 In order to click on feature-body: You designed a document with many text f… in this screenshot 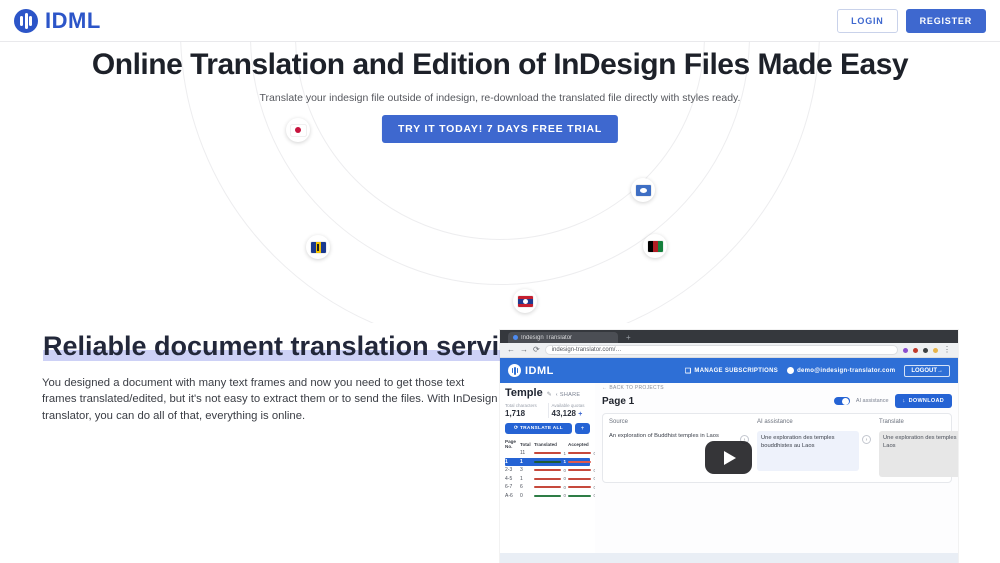, I will do `click(270, 399)`.